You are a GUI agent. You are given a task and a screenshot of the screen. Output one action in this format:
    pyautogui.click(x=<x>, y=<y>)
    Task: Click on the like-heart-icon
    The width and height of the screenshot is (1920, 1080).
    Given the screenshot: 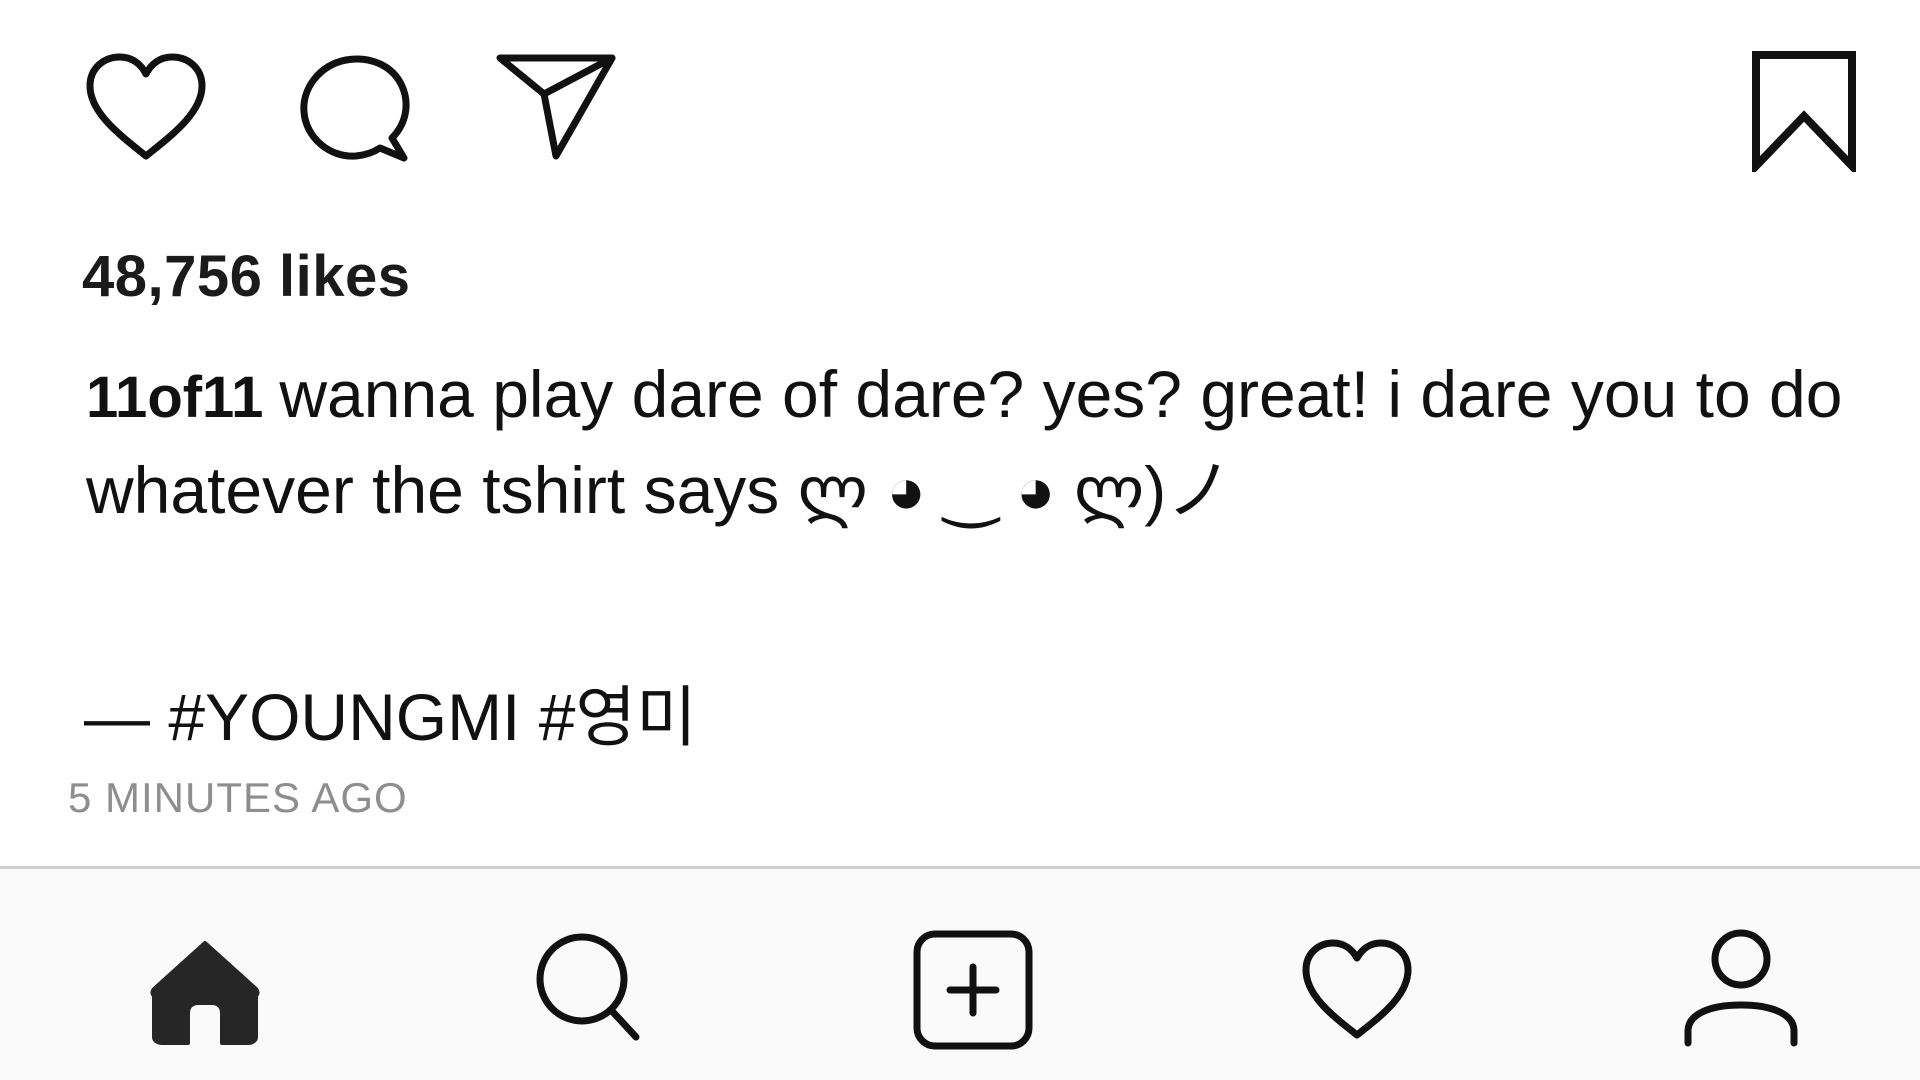 What is the action you would take?
    pyautogui.click(x=146, y=108)
    